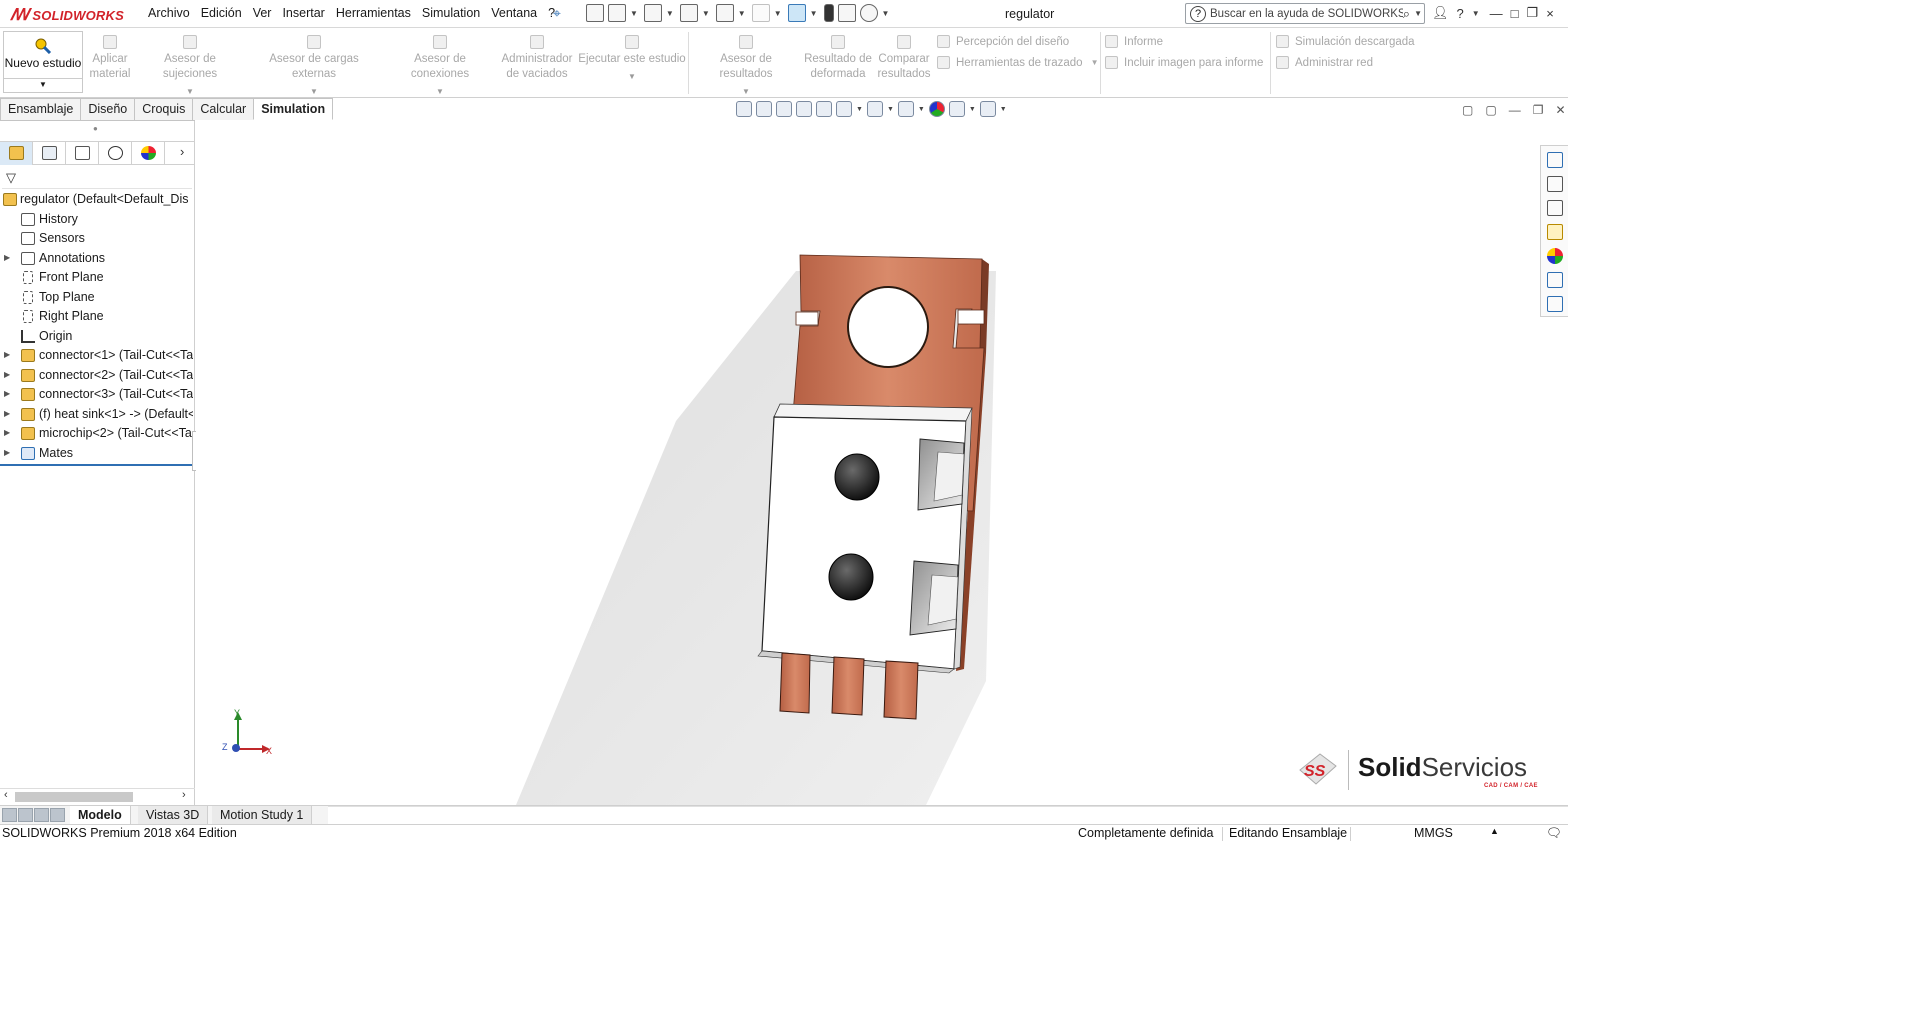  Describe the element at coordinates (115, 153) in the screenshot. I see `dimxpert-manager-tab` at that location.